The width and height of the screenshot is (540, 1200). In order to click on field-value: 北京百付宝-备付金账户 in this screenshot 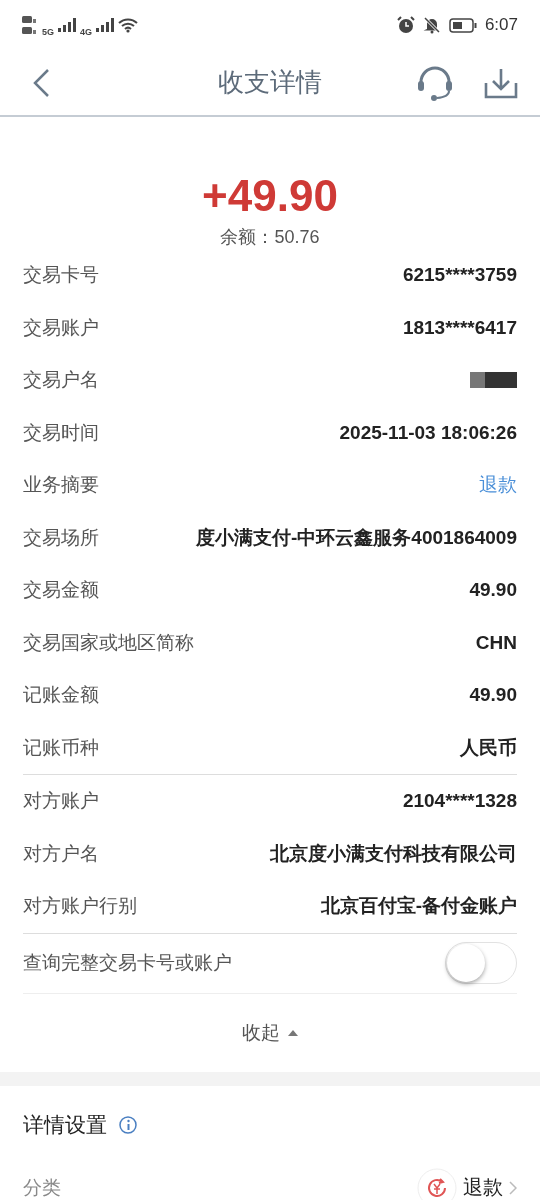, I will do `click(418, 906)`.